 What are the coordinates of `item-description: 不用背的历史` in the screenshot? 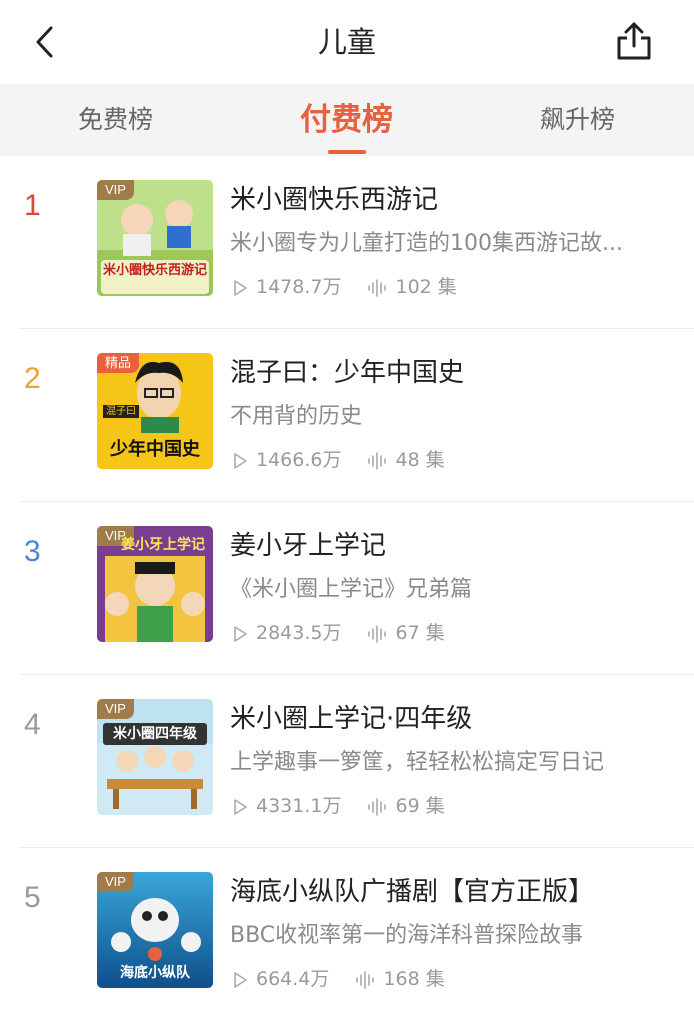 It's located at (296, 416).